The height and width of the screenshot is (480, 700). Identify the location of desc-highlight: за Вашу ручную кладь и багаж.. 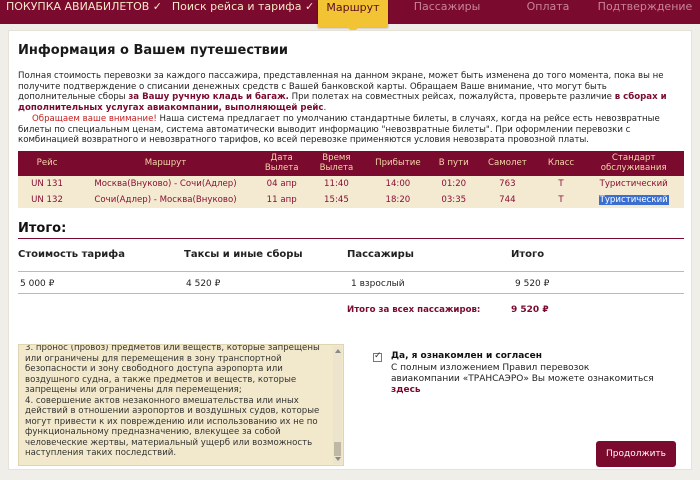
(208, 97).